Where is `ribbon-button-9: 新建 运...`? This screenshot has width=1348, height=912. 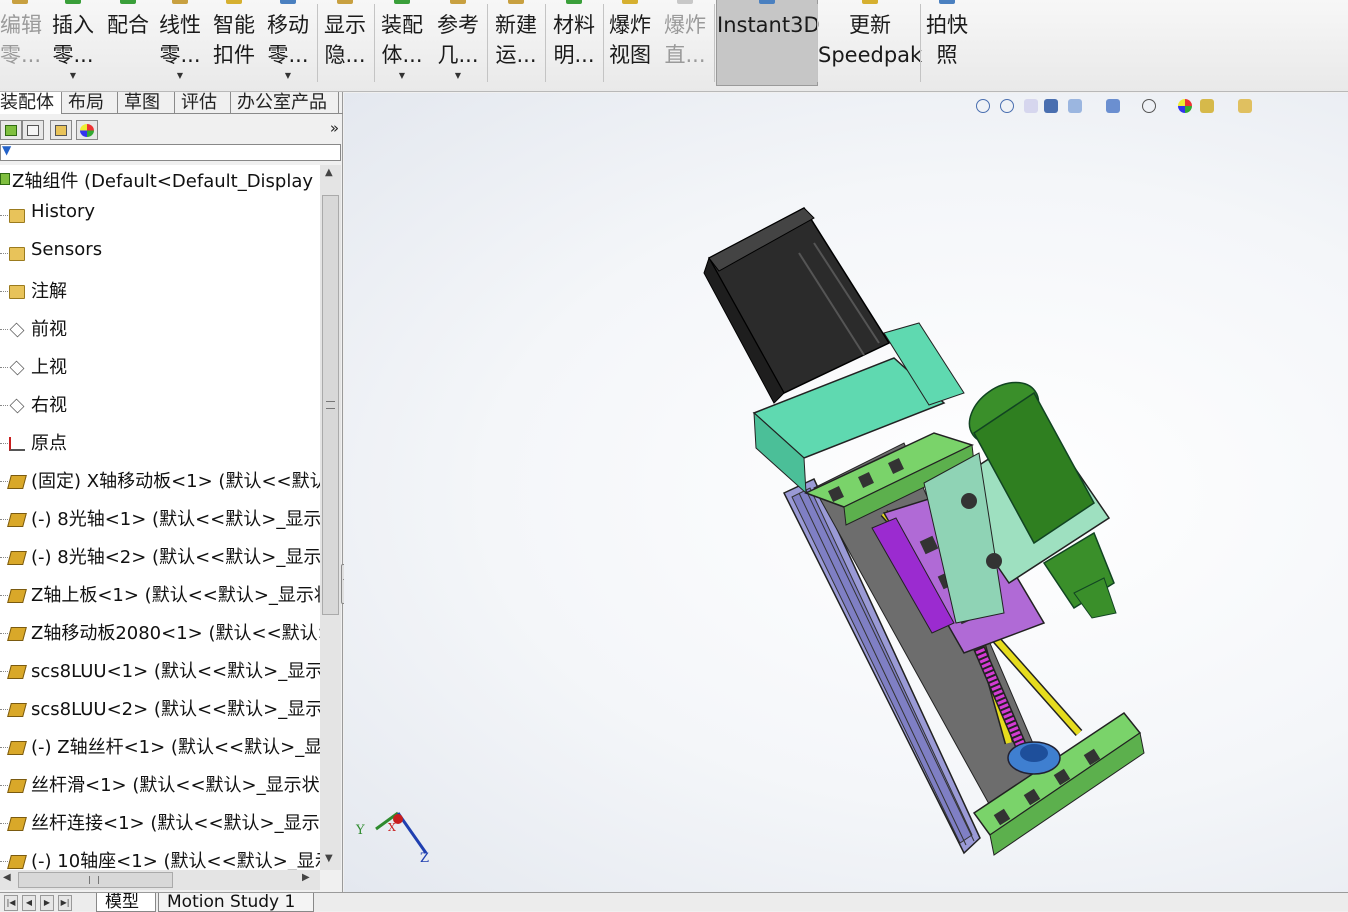 ribbon-button-9: 新建 运... is located at coordinates (516, 43).